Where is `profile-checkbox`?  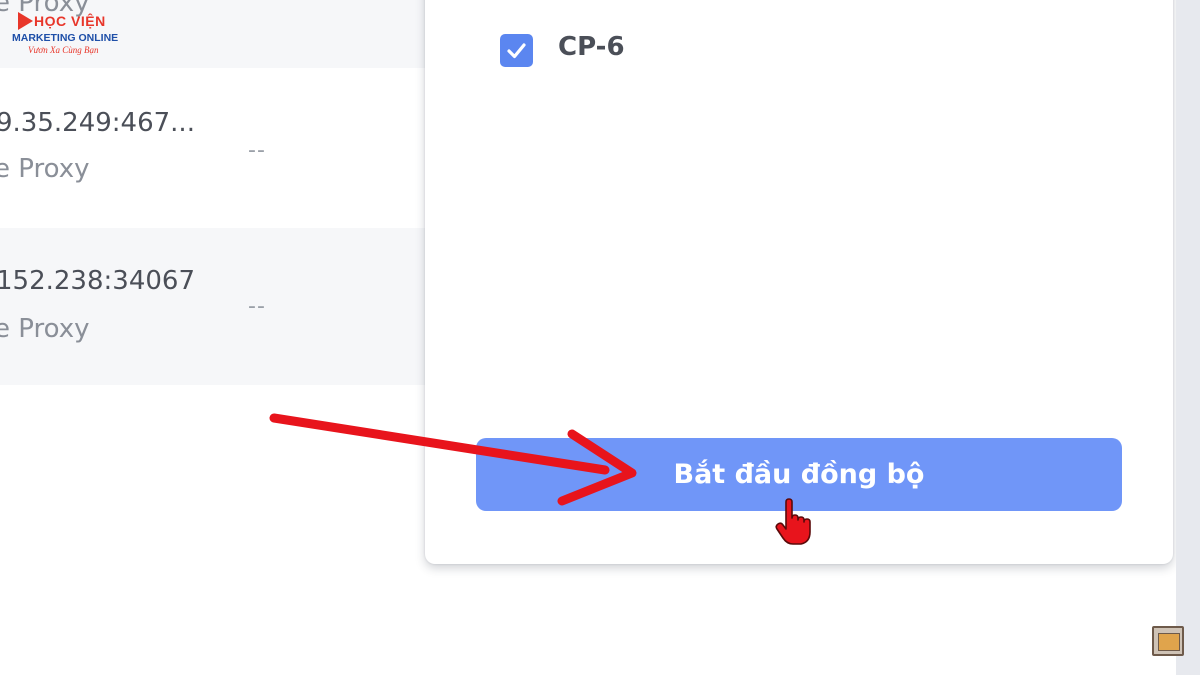
profile-checkbox is located at coordinates (516, 50).